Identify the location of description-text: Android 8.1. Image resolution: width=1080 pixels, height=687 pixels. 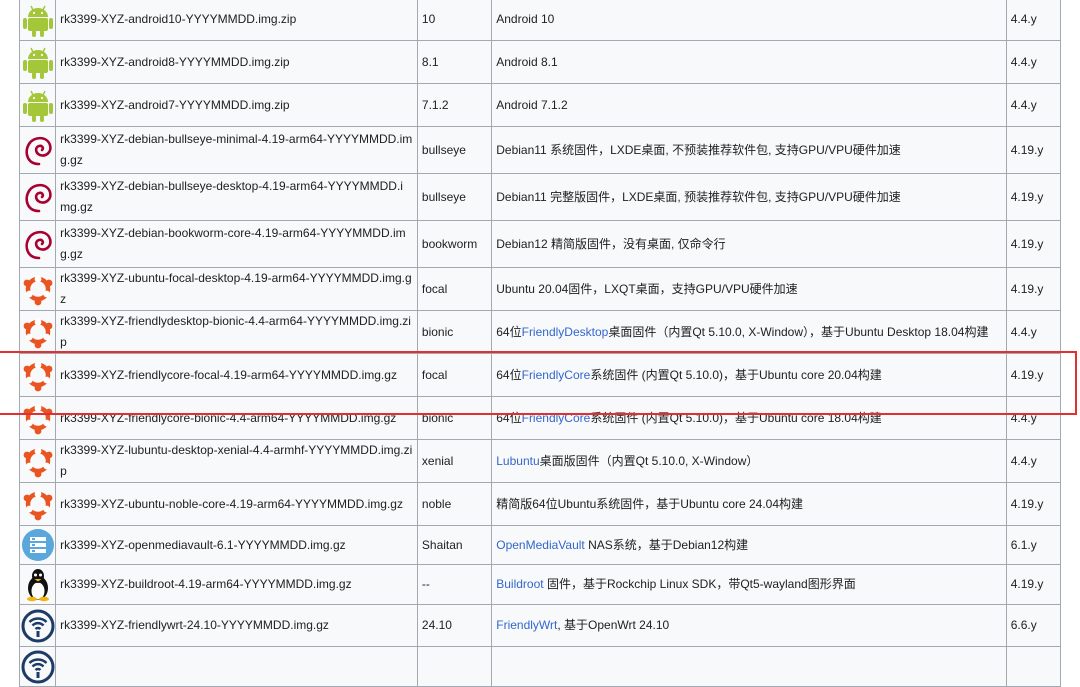
(527, 61).